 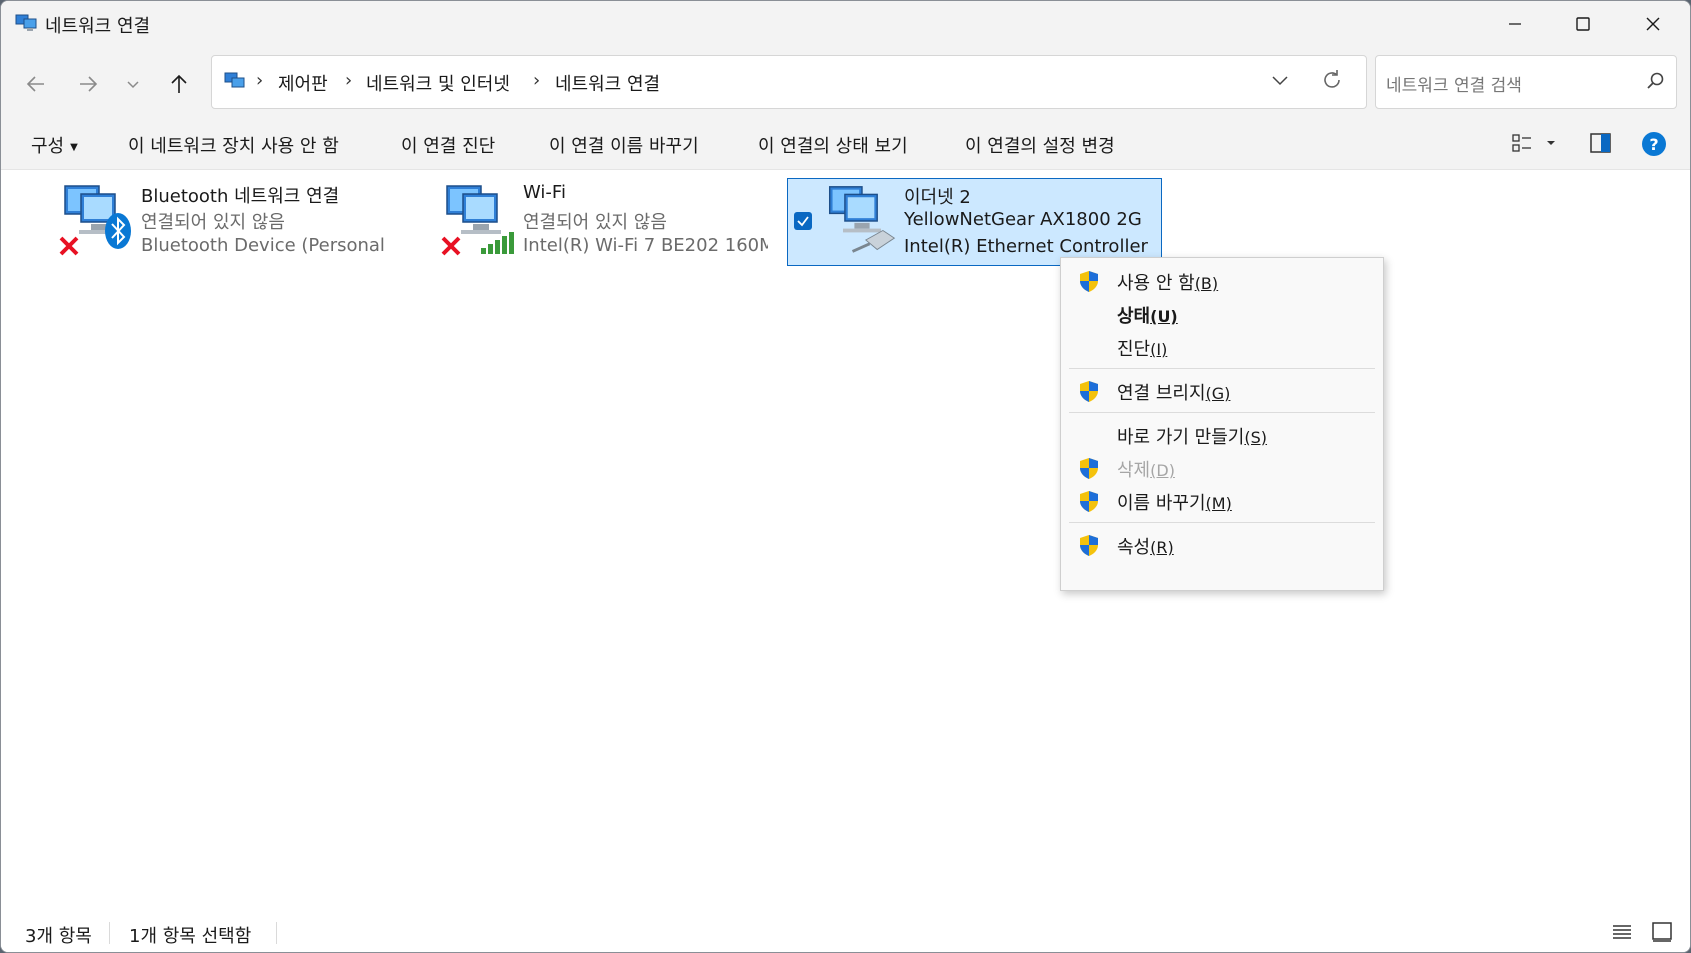 I want to click on menu-item-label: 상태, so click(x=1134, y=316).